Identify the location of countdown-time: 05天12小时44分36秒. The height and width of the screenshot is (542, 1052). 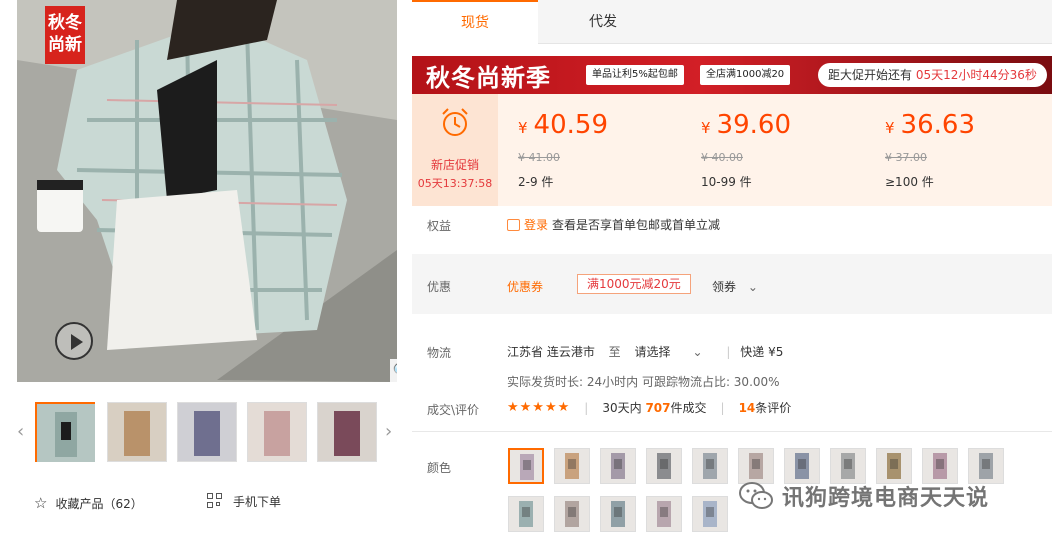
(976, 75).